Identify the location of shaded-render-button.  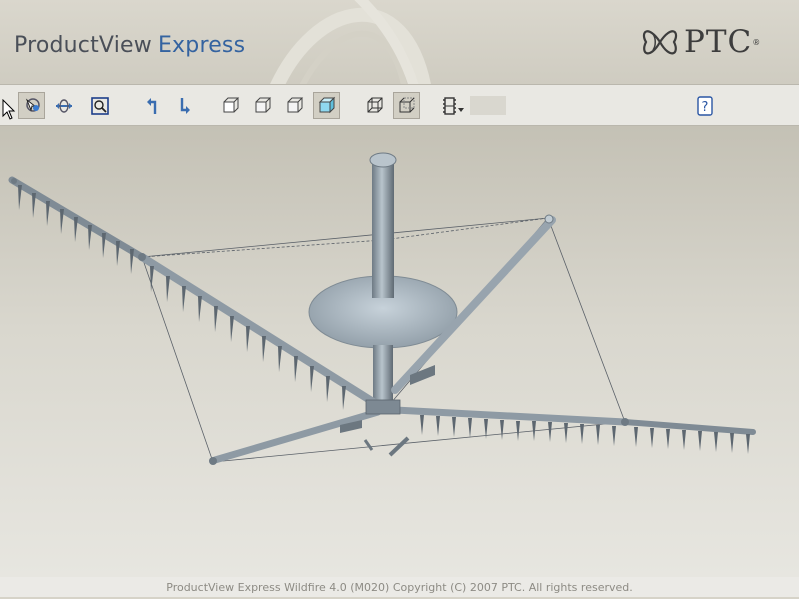
(326, 105).